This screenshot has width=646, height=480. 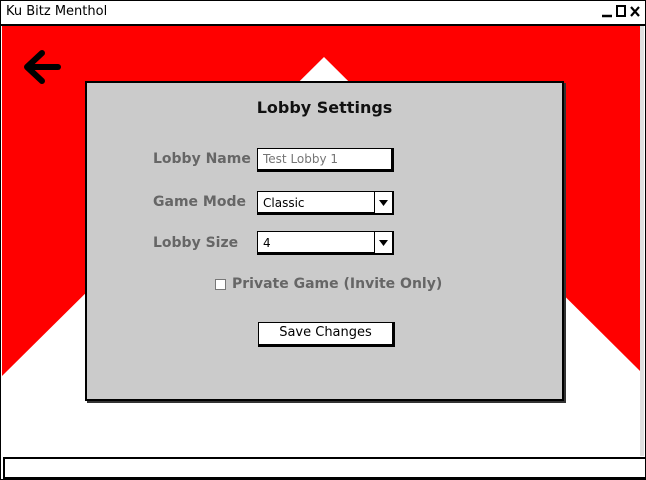 I want to click on lobby-name-label: Lobby Name, so click(x=202, y=159).